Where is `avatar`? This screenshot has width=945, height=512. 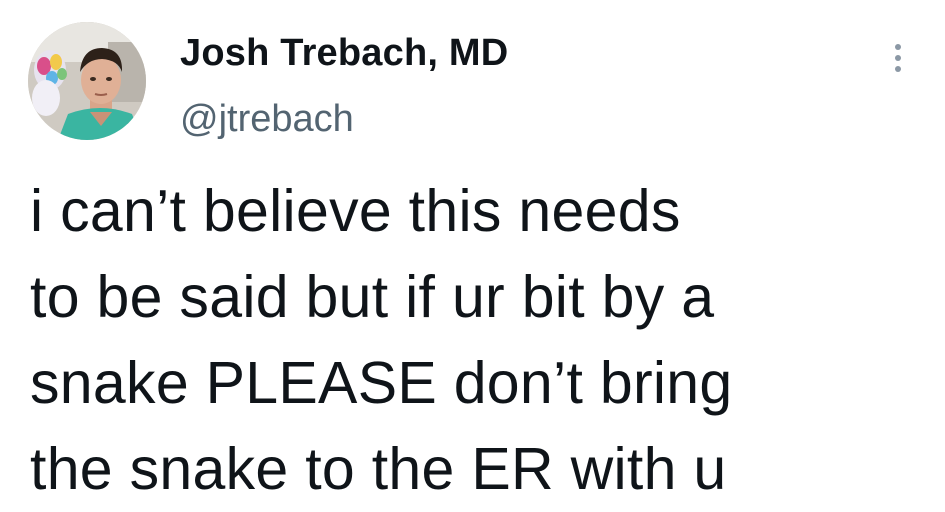
avatar is located at coordinates (87, 81).